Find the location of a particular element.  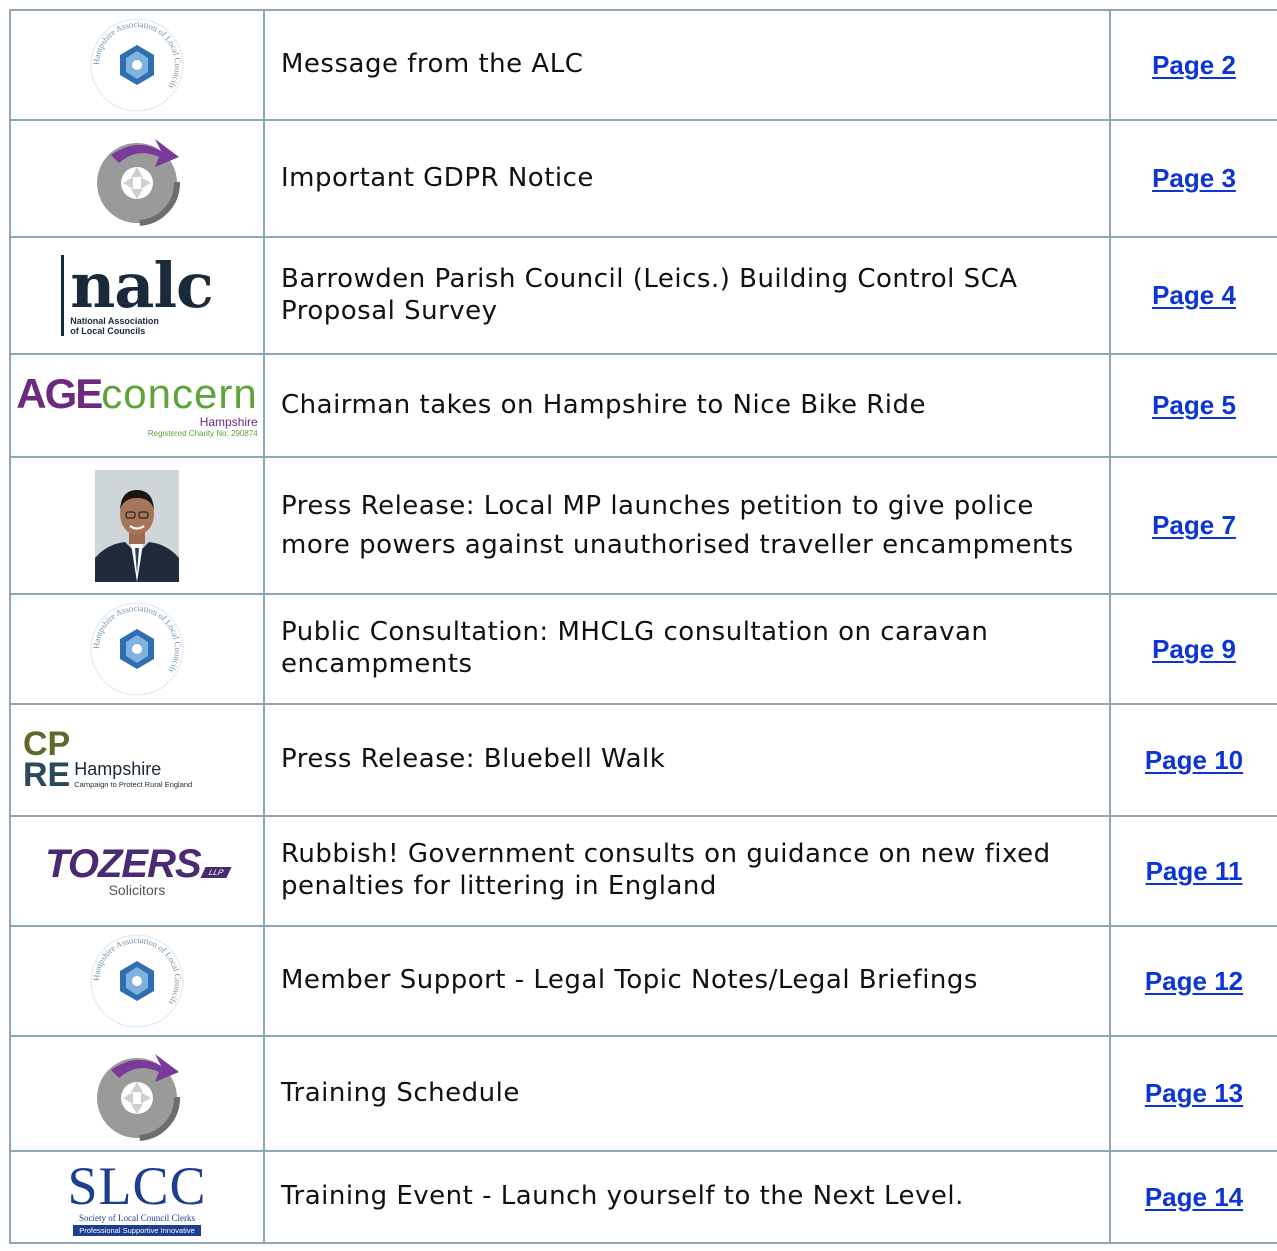

page-link: Page 2 is located at coordinates (1194, 65).